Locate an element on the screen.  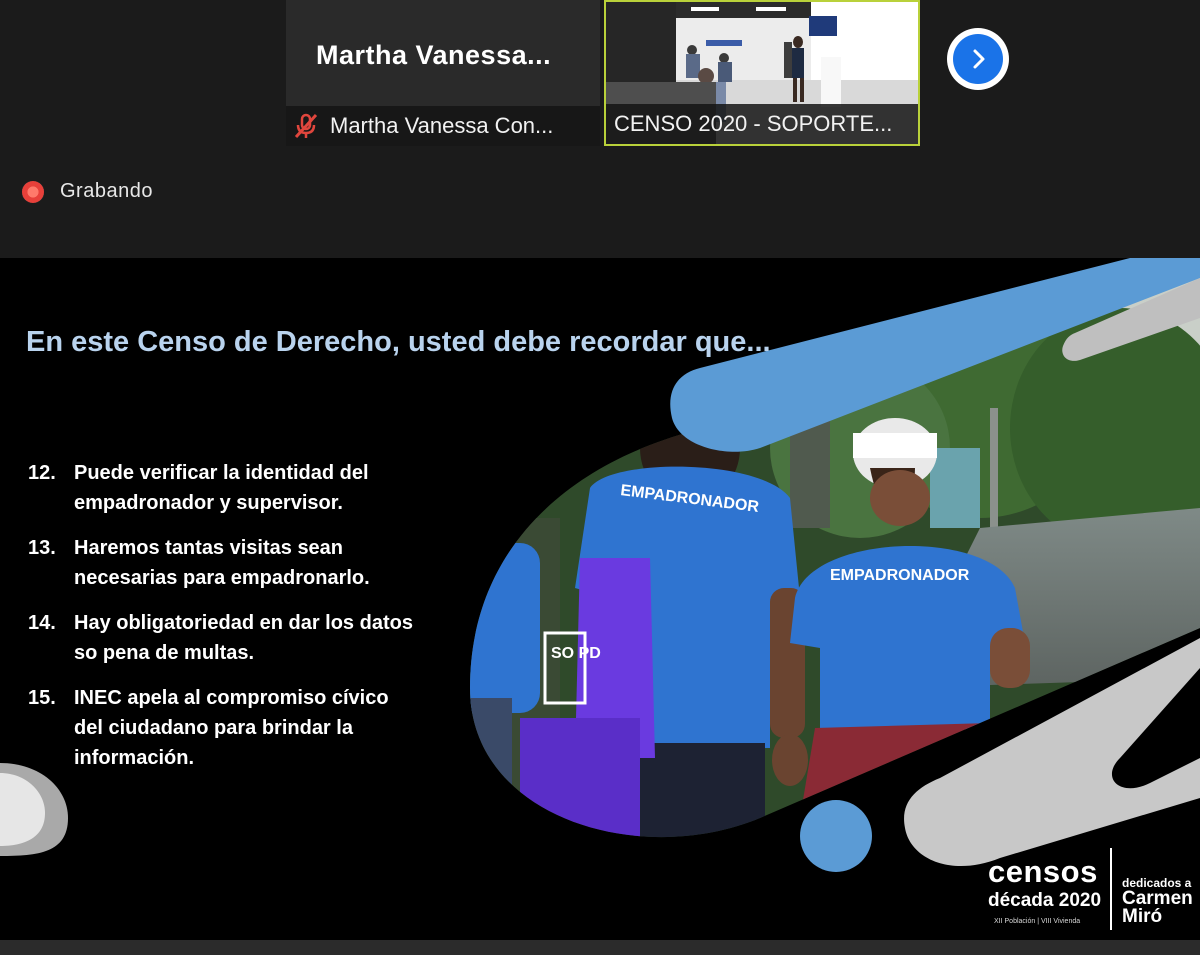
point-number: 13. is located at coordinates (42, 548).